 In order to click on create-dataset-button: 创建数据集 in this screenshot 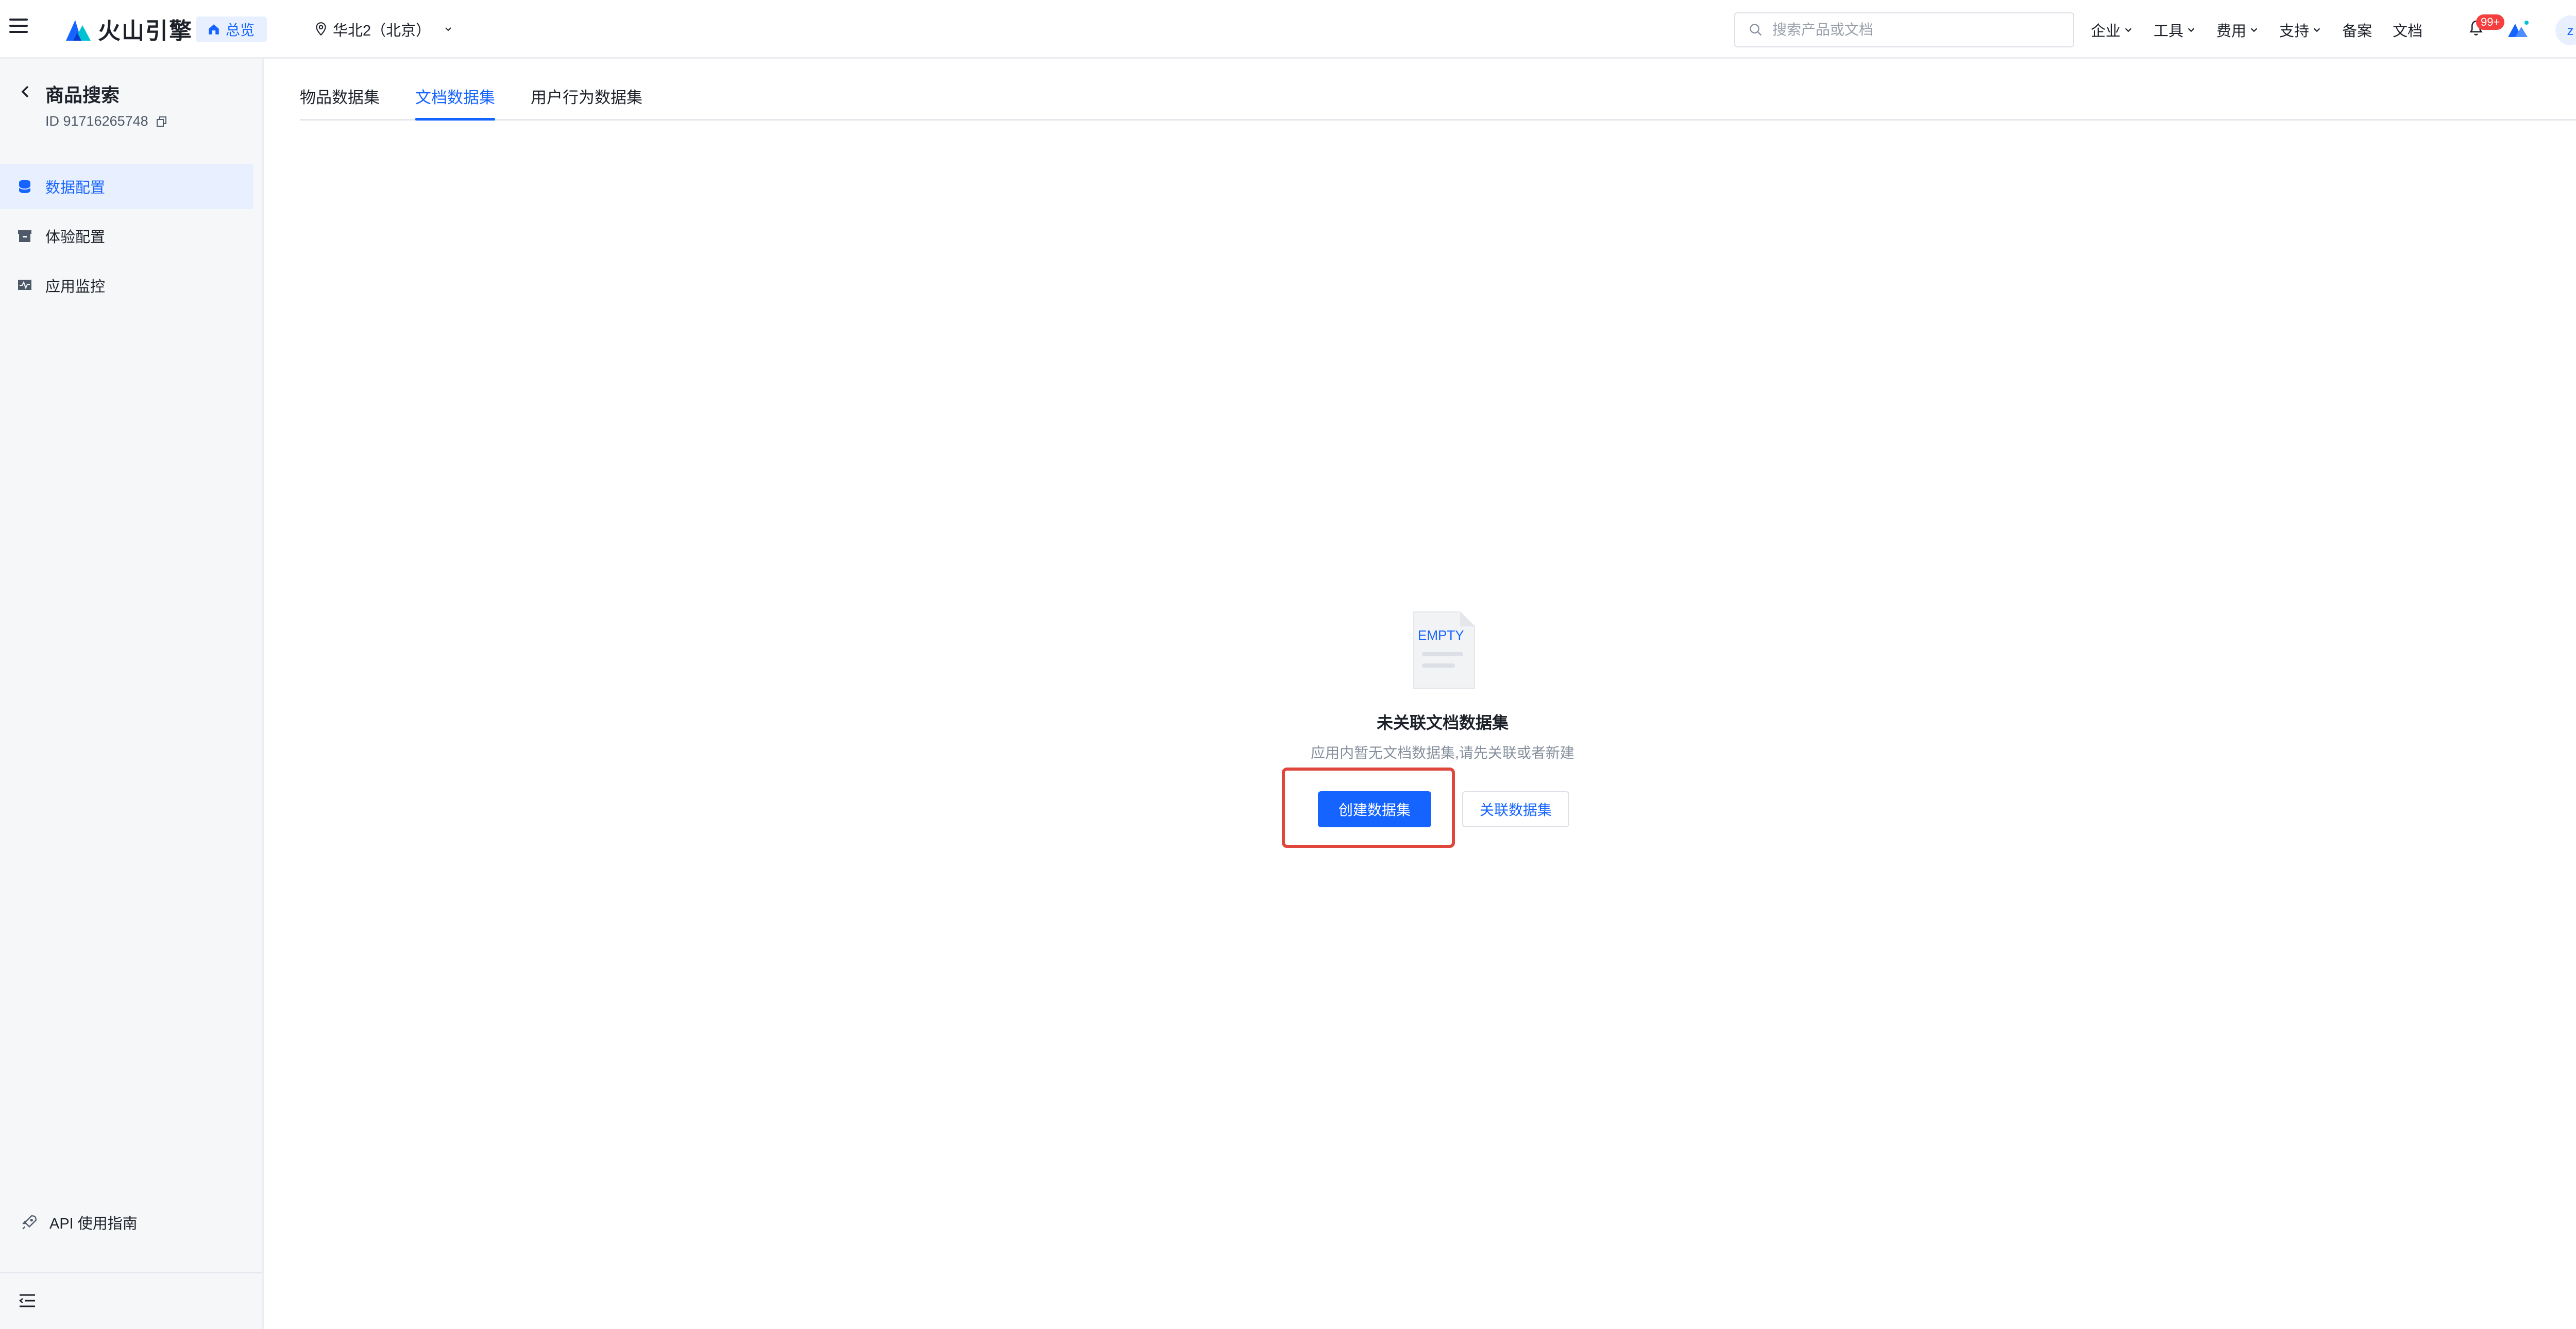, I will do `click(1375, 809)`.